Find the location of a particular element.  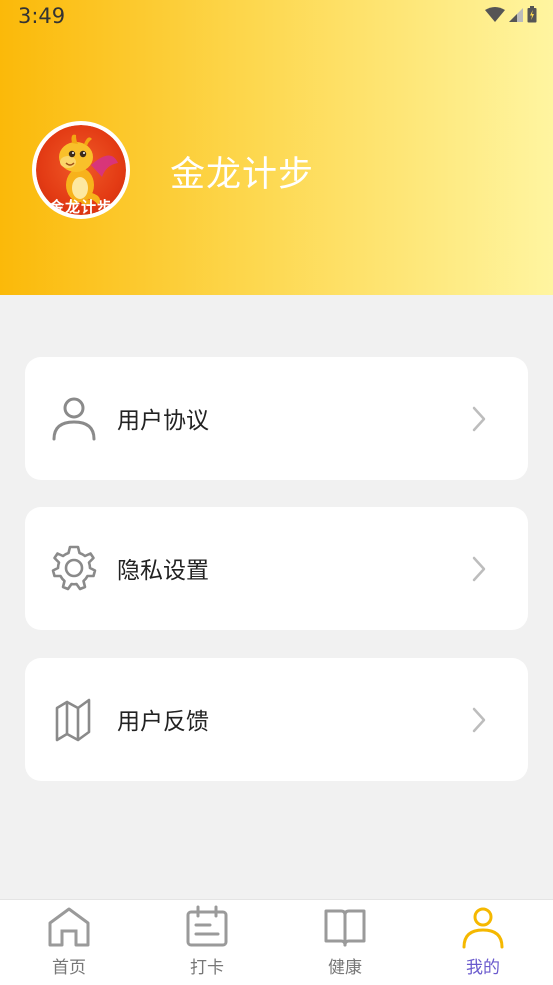

map-icon is located at coordinates (73, 720).